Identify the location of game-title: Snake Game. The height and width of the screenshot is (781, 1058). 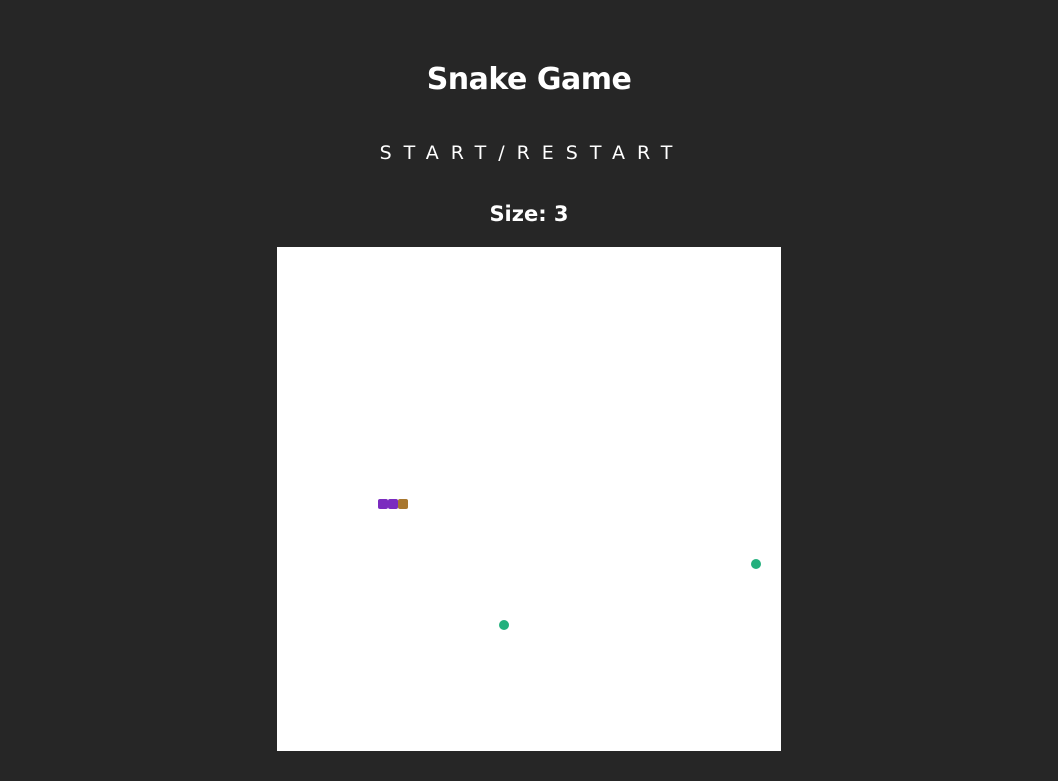
(529, 79).